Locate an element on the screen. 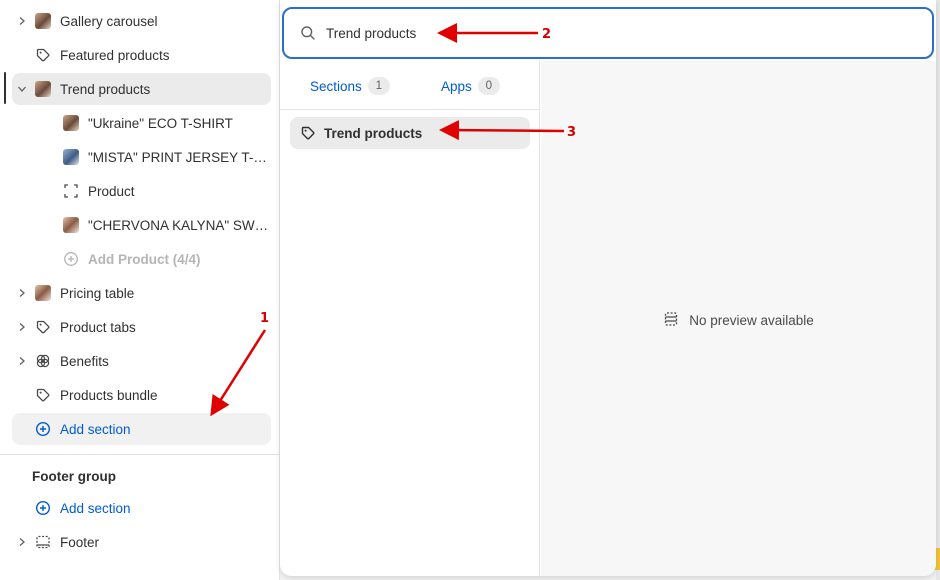 The height and width of the screenshot is (580, 940). search-icon is located at coordinates (308, 35).